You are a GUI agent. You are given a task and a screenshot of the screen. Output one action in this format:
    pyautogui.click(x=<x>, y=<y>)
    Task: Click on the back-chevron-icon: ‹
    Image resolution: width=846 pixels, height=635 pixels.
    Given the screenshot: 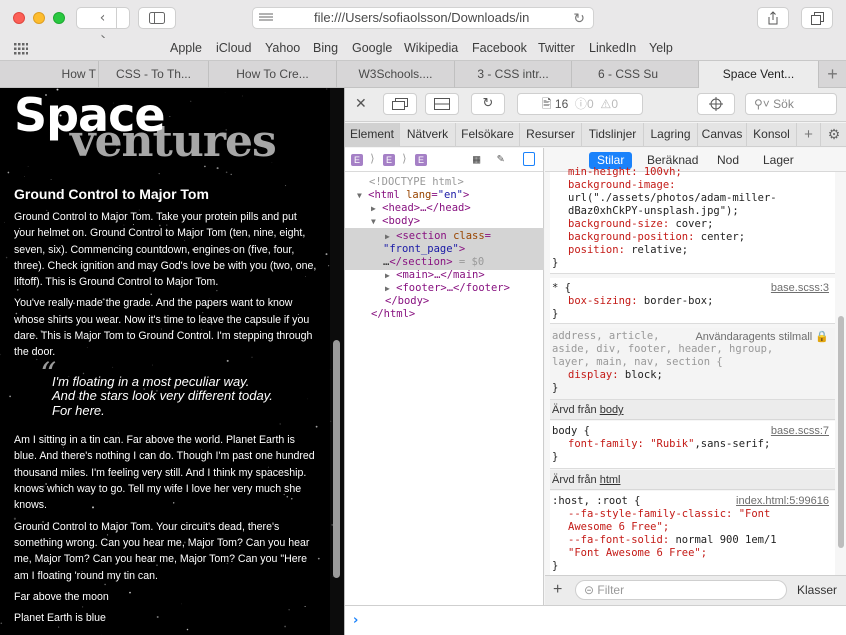 What is the action you would take?
    pyautogui.click(x=103, y=18)
    